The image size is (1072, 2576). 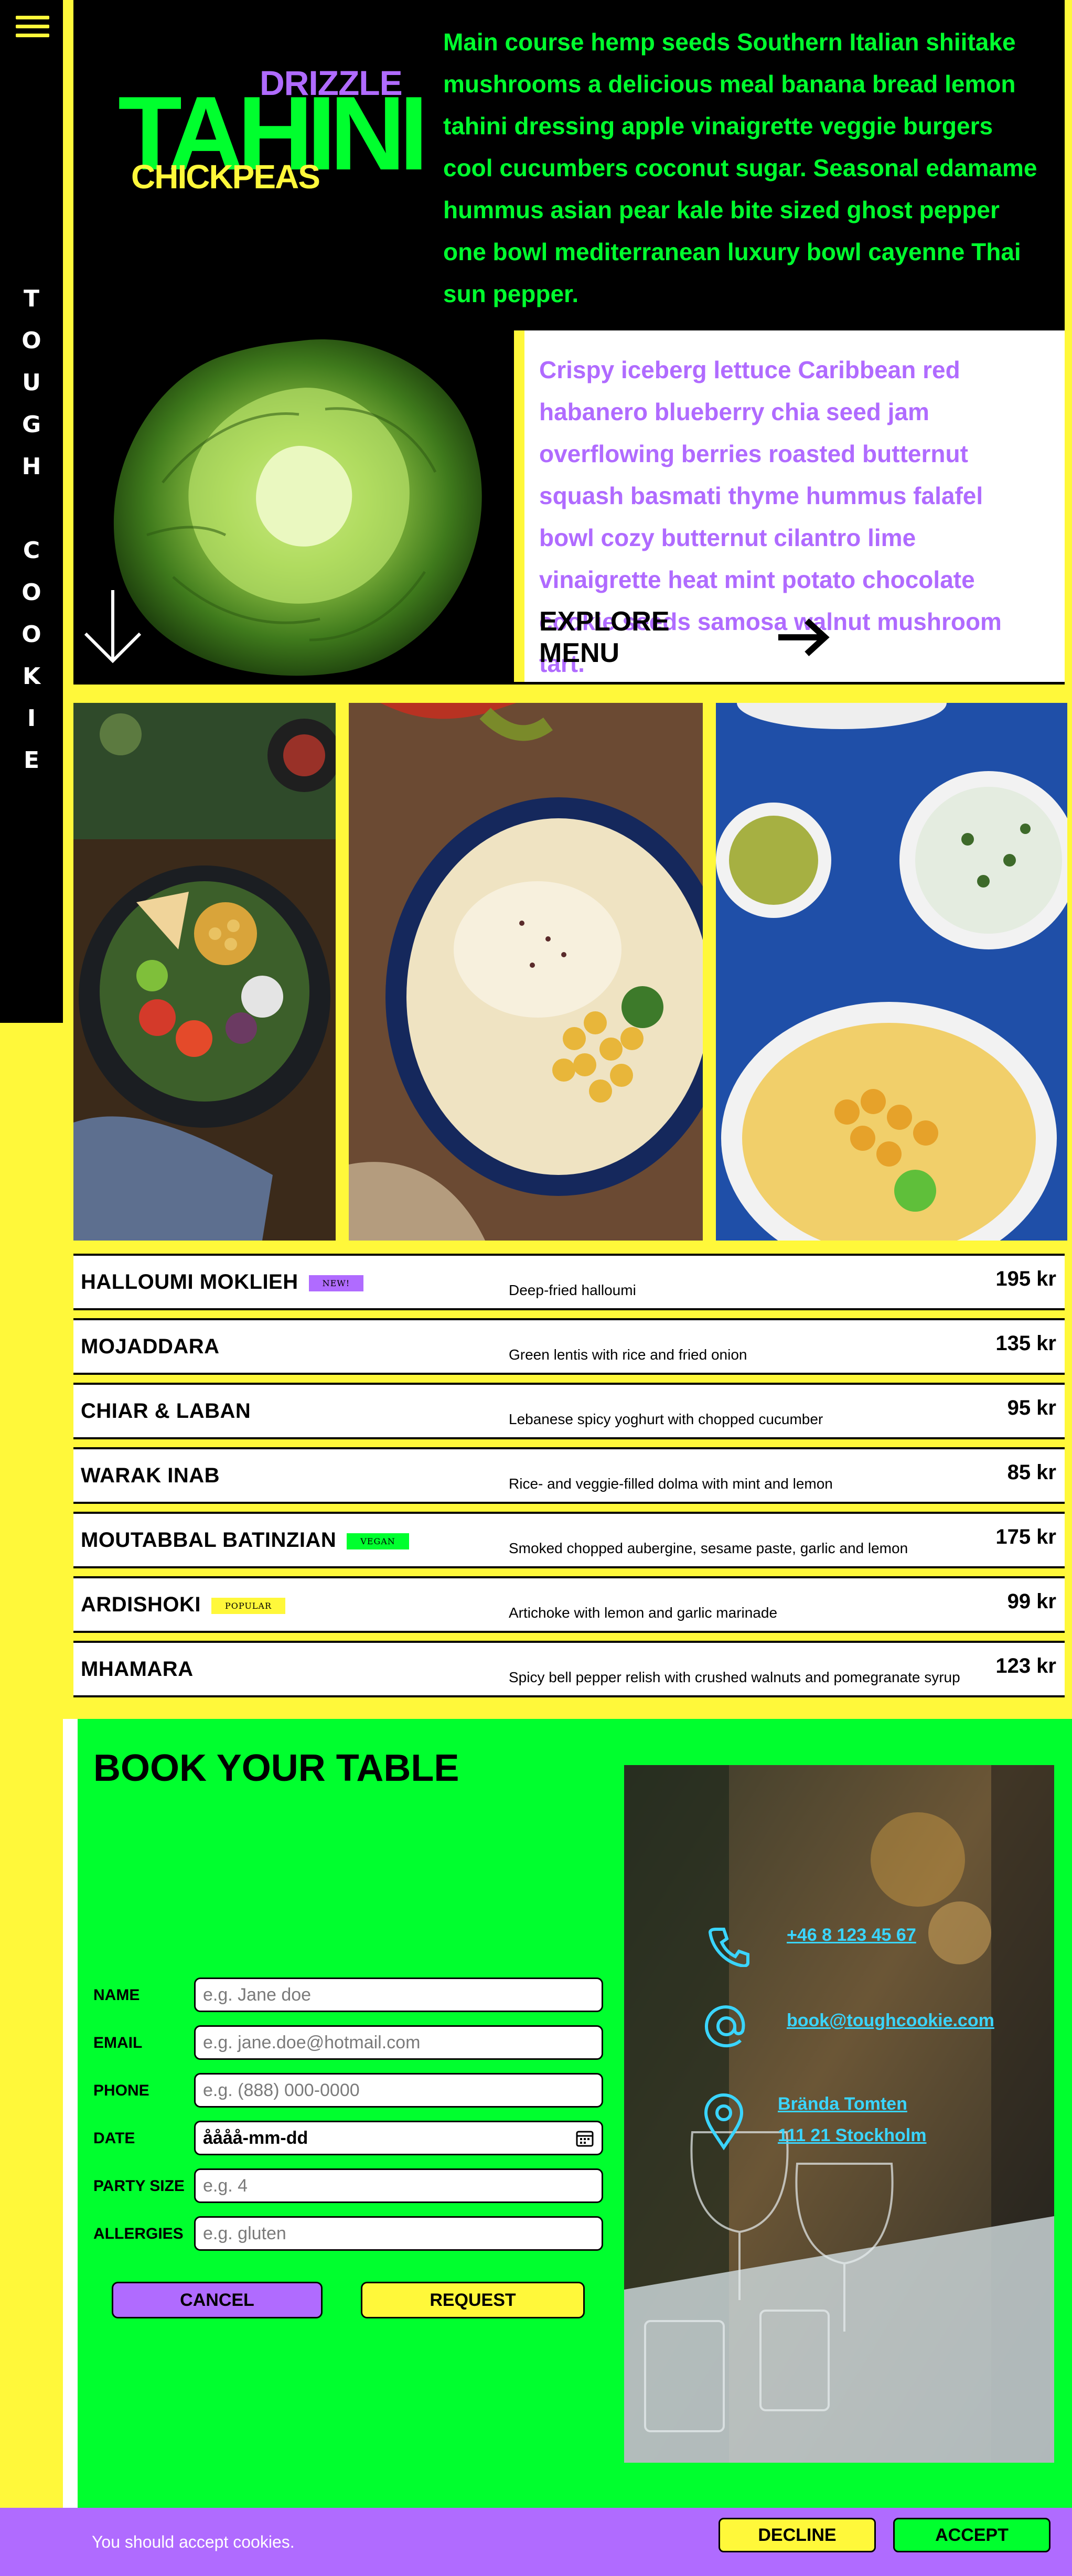 What do you see at coordinates (971, 2535) in the screenshot?
I see `accept-cookies-button: ACCEPT` at bounding box center [971, 2535].